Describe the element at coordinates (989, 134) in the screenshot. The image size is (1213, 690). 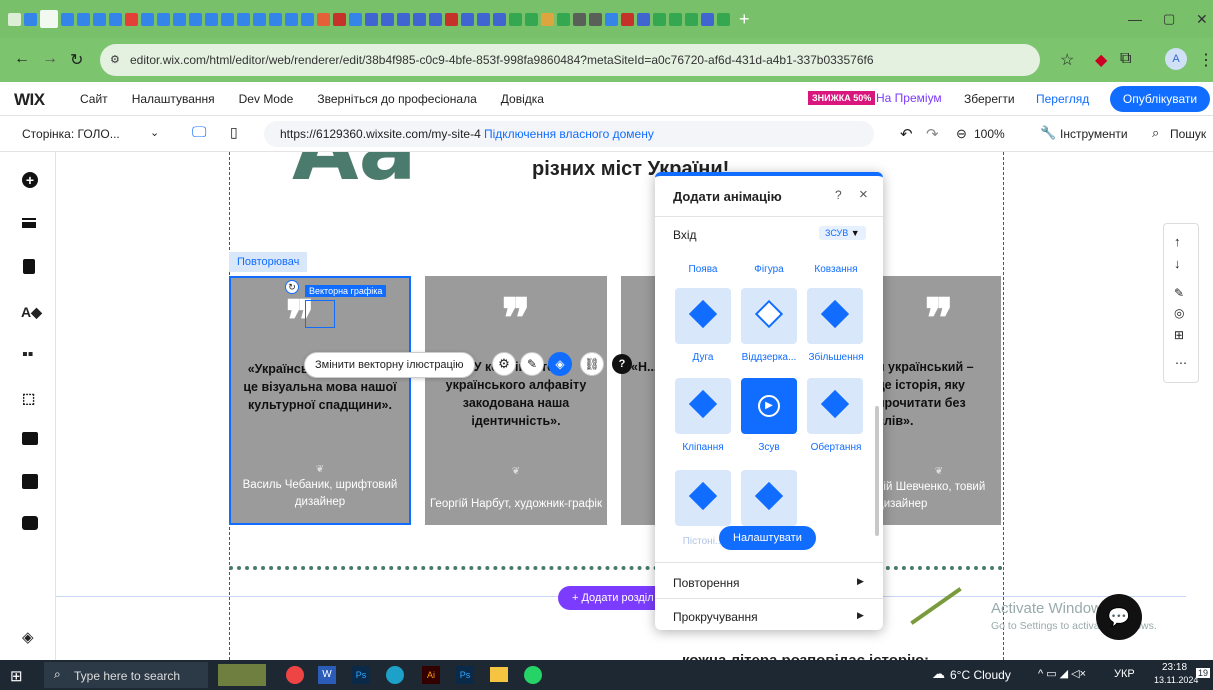
I see `zoom-level: 100%` at that location.